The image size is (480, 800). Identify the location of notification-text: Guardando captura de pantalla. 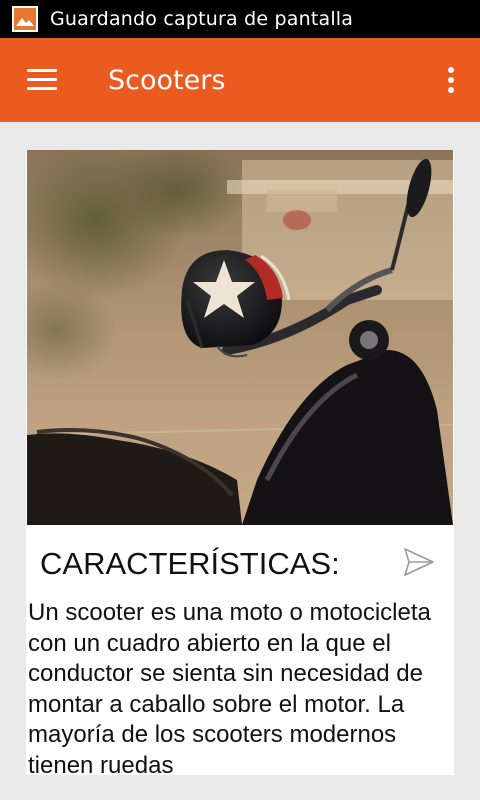
(202, 19).